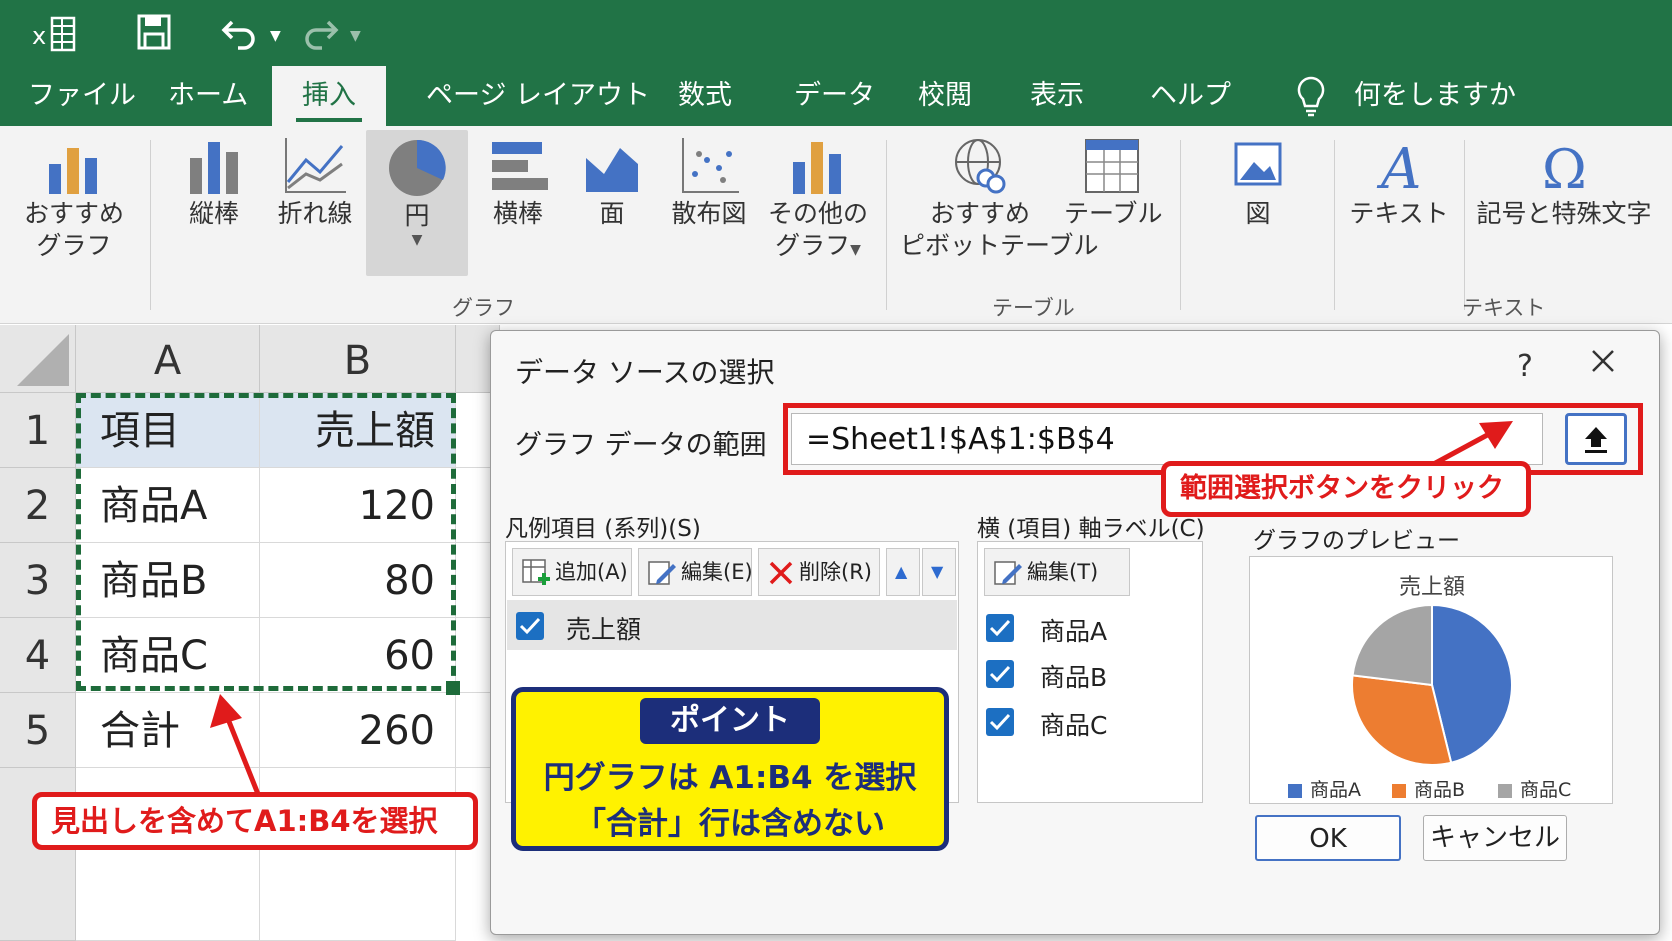 The image size is (1672, 941). Describe the element at coordinates (315, 182) in the screenshot. I see `line-chart-button: 折れ線` at that location.